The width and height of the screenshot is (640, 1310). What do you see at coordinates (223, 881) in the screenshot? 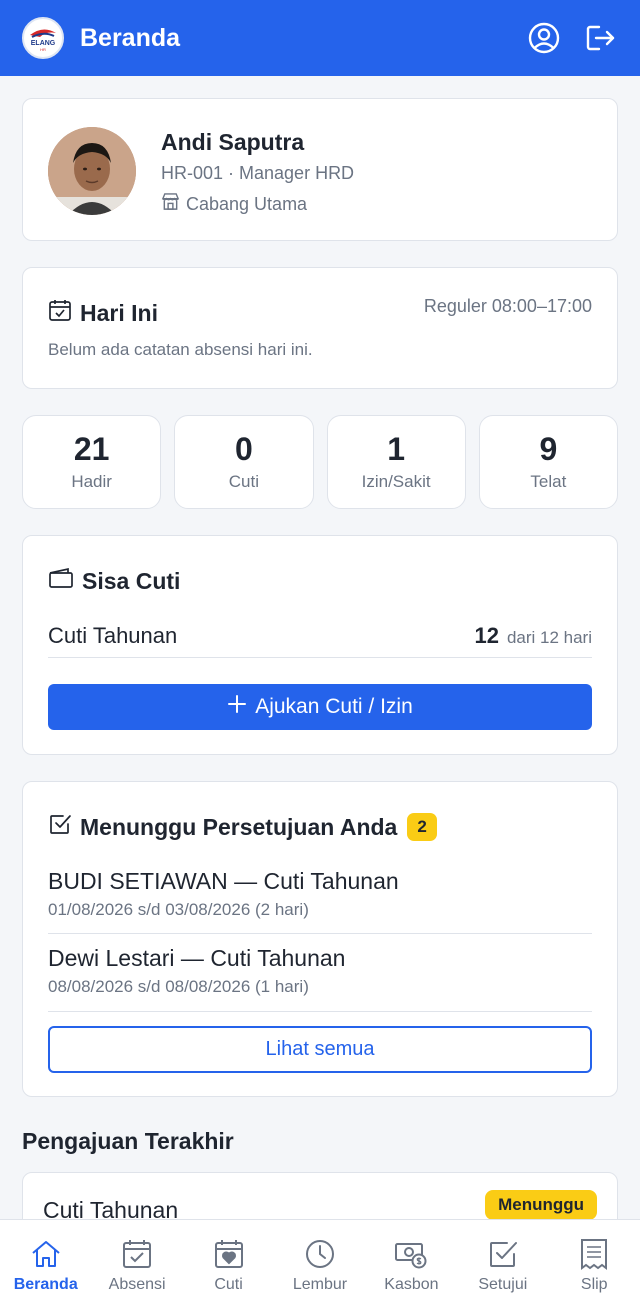
I see `approval-item-title: BUDI SETIAWAN — Cuti Tahunan` at bounding box center [223, 881].